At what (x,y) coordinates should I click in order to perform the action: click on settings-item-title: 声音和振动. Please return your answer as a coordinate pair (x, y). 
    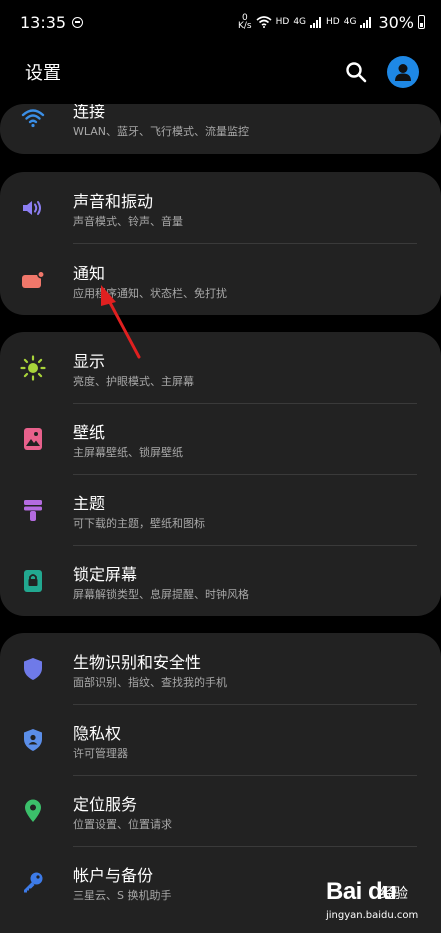
    Looking at the image, I should click on (113, 201).